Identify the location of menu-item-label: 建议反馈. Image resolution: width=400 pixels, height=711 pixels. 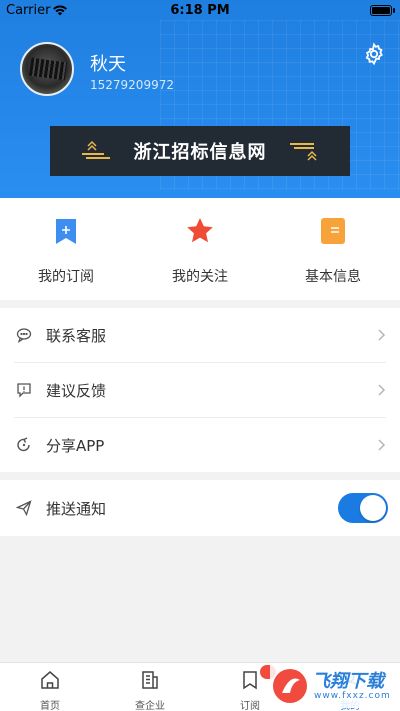
(76, 391).